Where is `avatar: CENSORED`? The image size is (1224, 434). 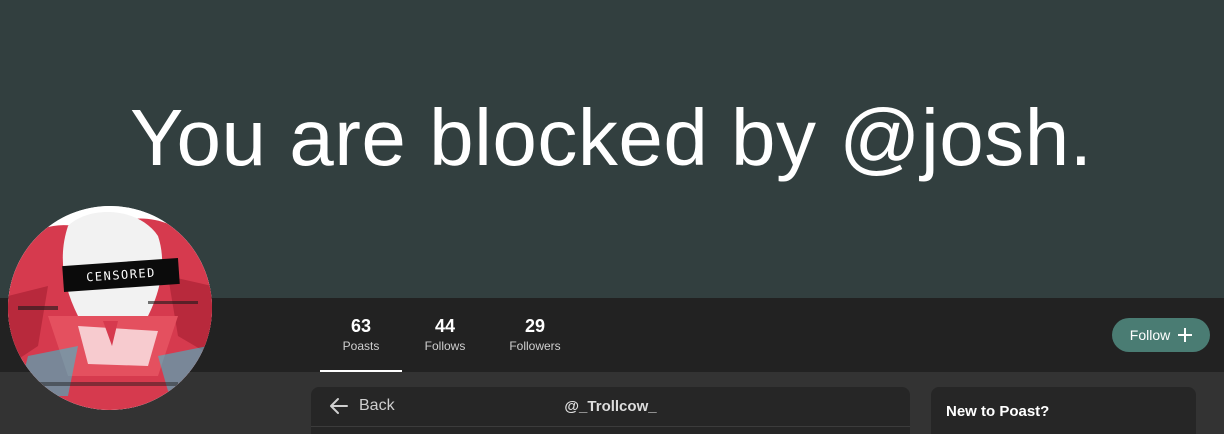
avatar: CENSORED is located at coordinates (110, 308).